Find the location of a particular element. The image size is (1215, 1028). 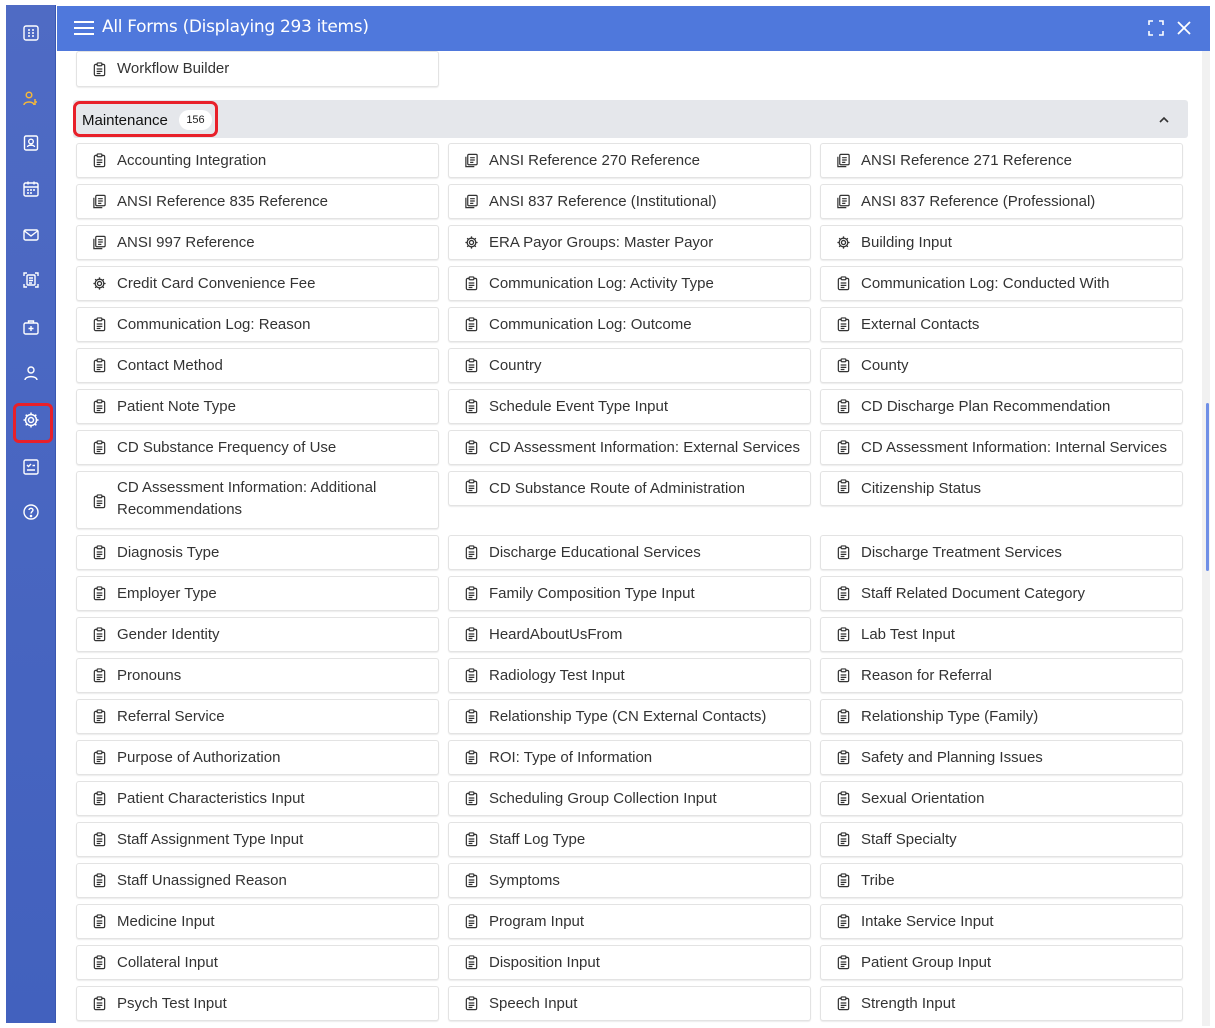

form-card-label: Scheduling Group Collection Input is located at coordinates (603, 798).